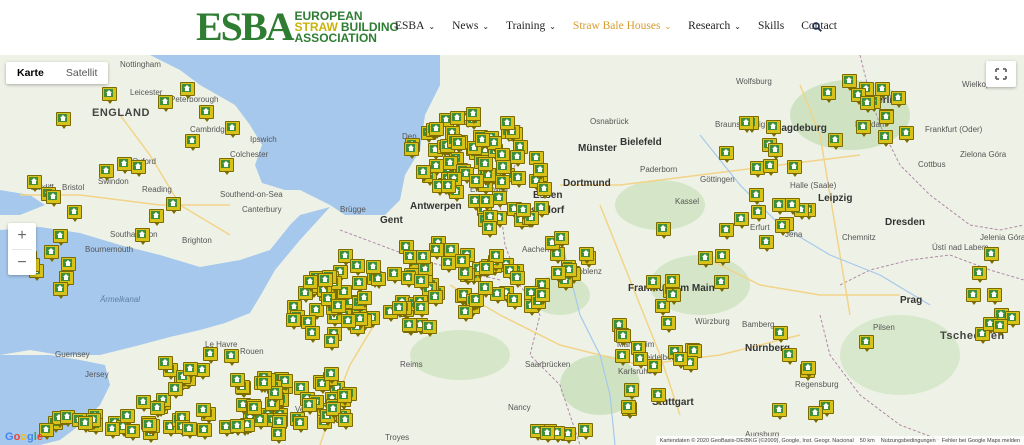  What do you see at coordinates (817, 27) in the screenshot?
I see `search-icon` at bounding box center [817, 27].